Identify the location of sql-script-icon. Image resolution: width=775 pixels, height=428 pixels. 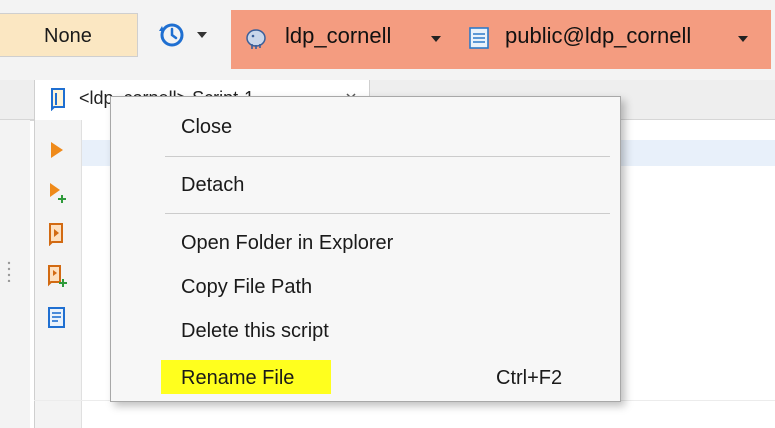
(58, 99).